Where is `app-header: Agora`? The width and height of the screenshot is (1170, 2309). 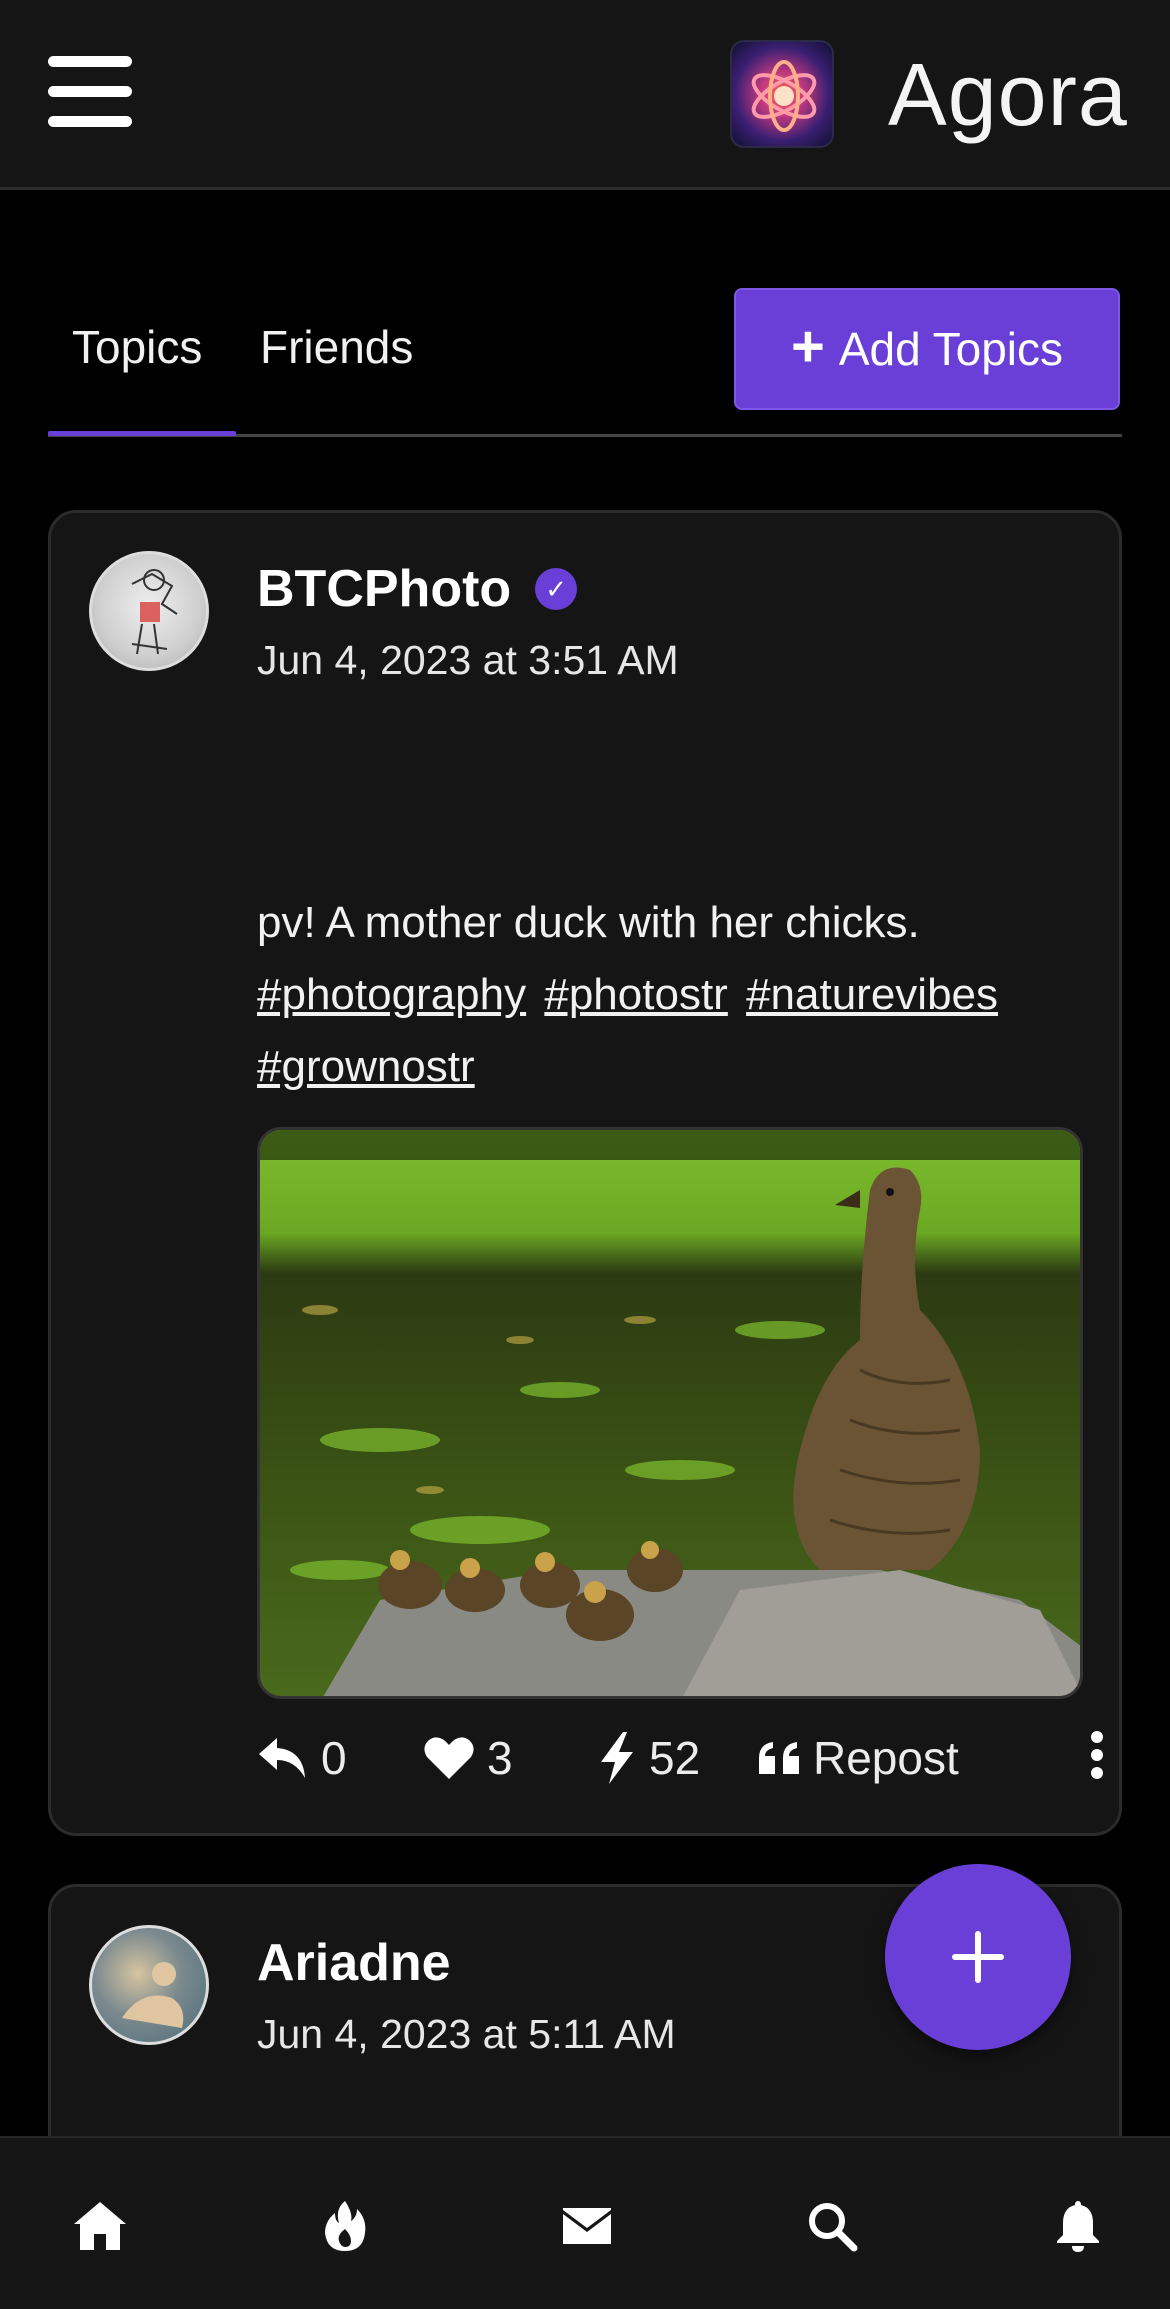 app-header: Agora is located at coordinates (585, 95).